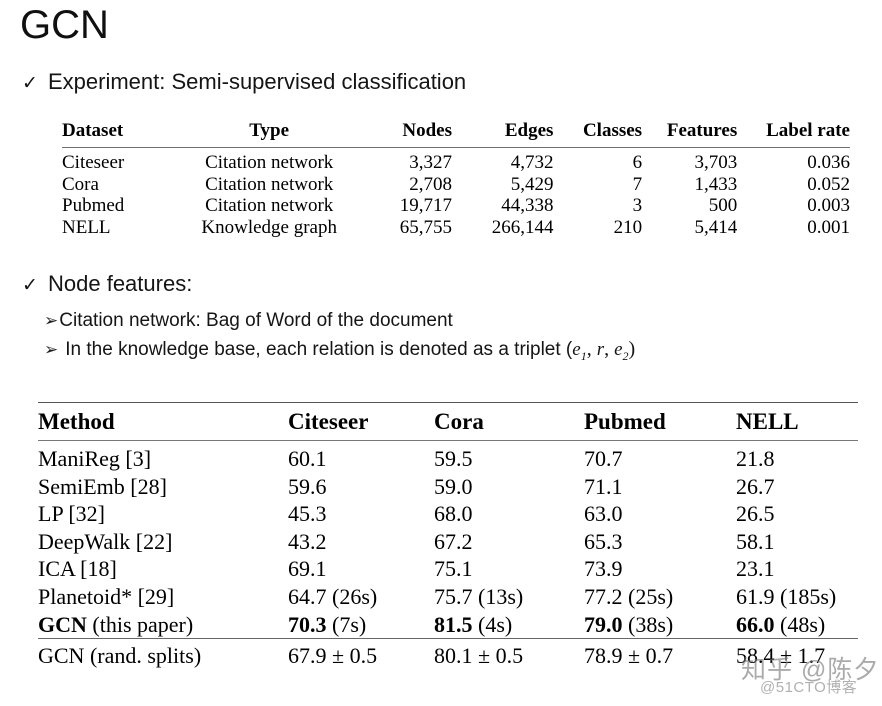  What do you see at coordinates (828, 205) in the screenshot?
I see `cell-label-rate: 0.003` at bounding box center [828, 205].